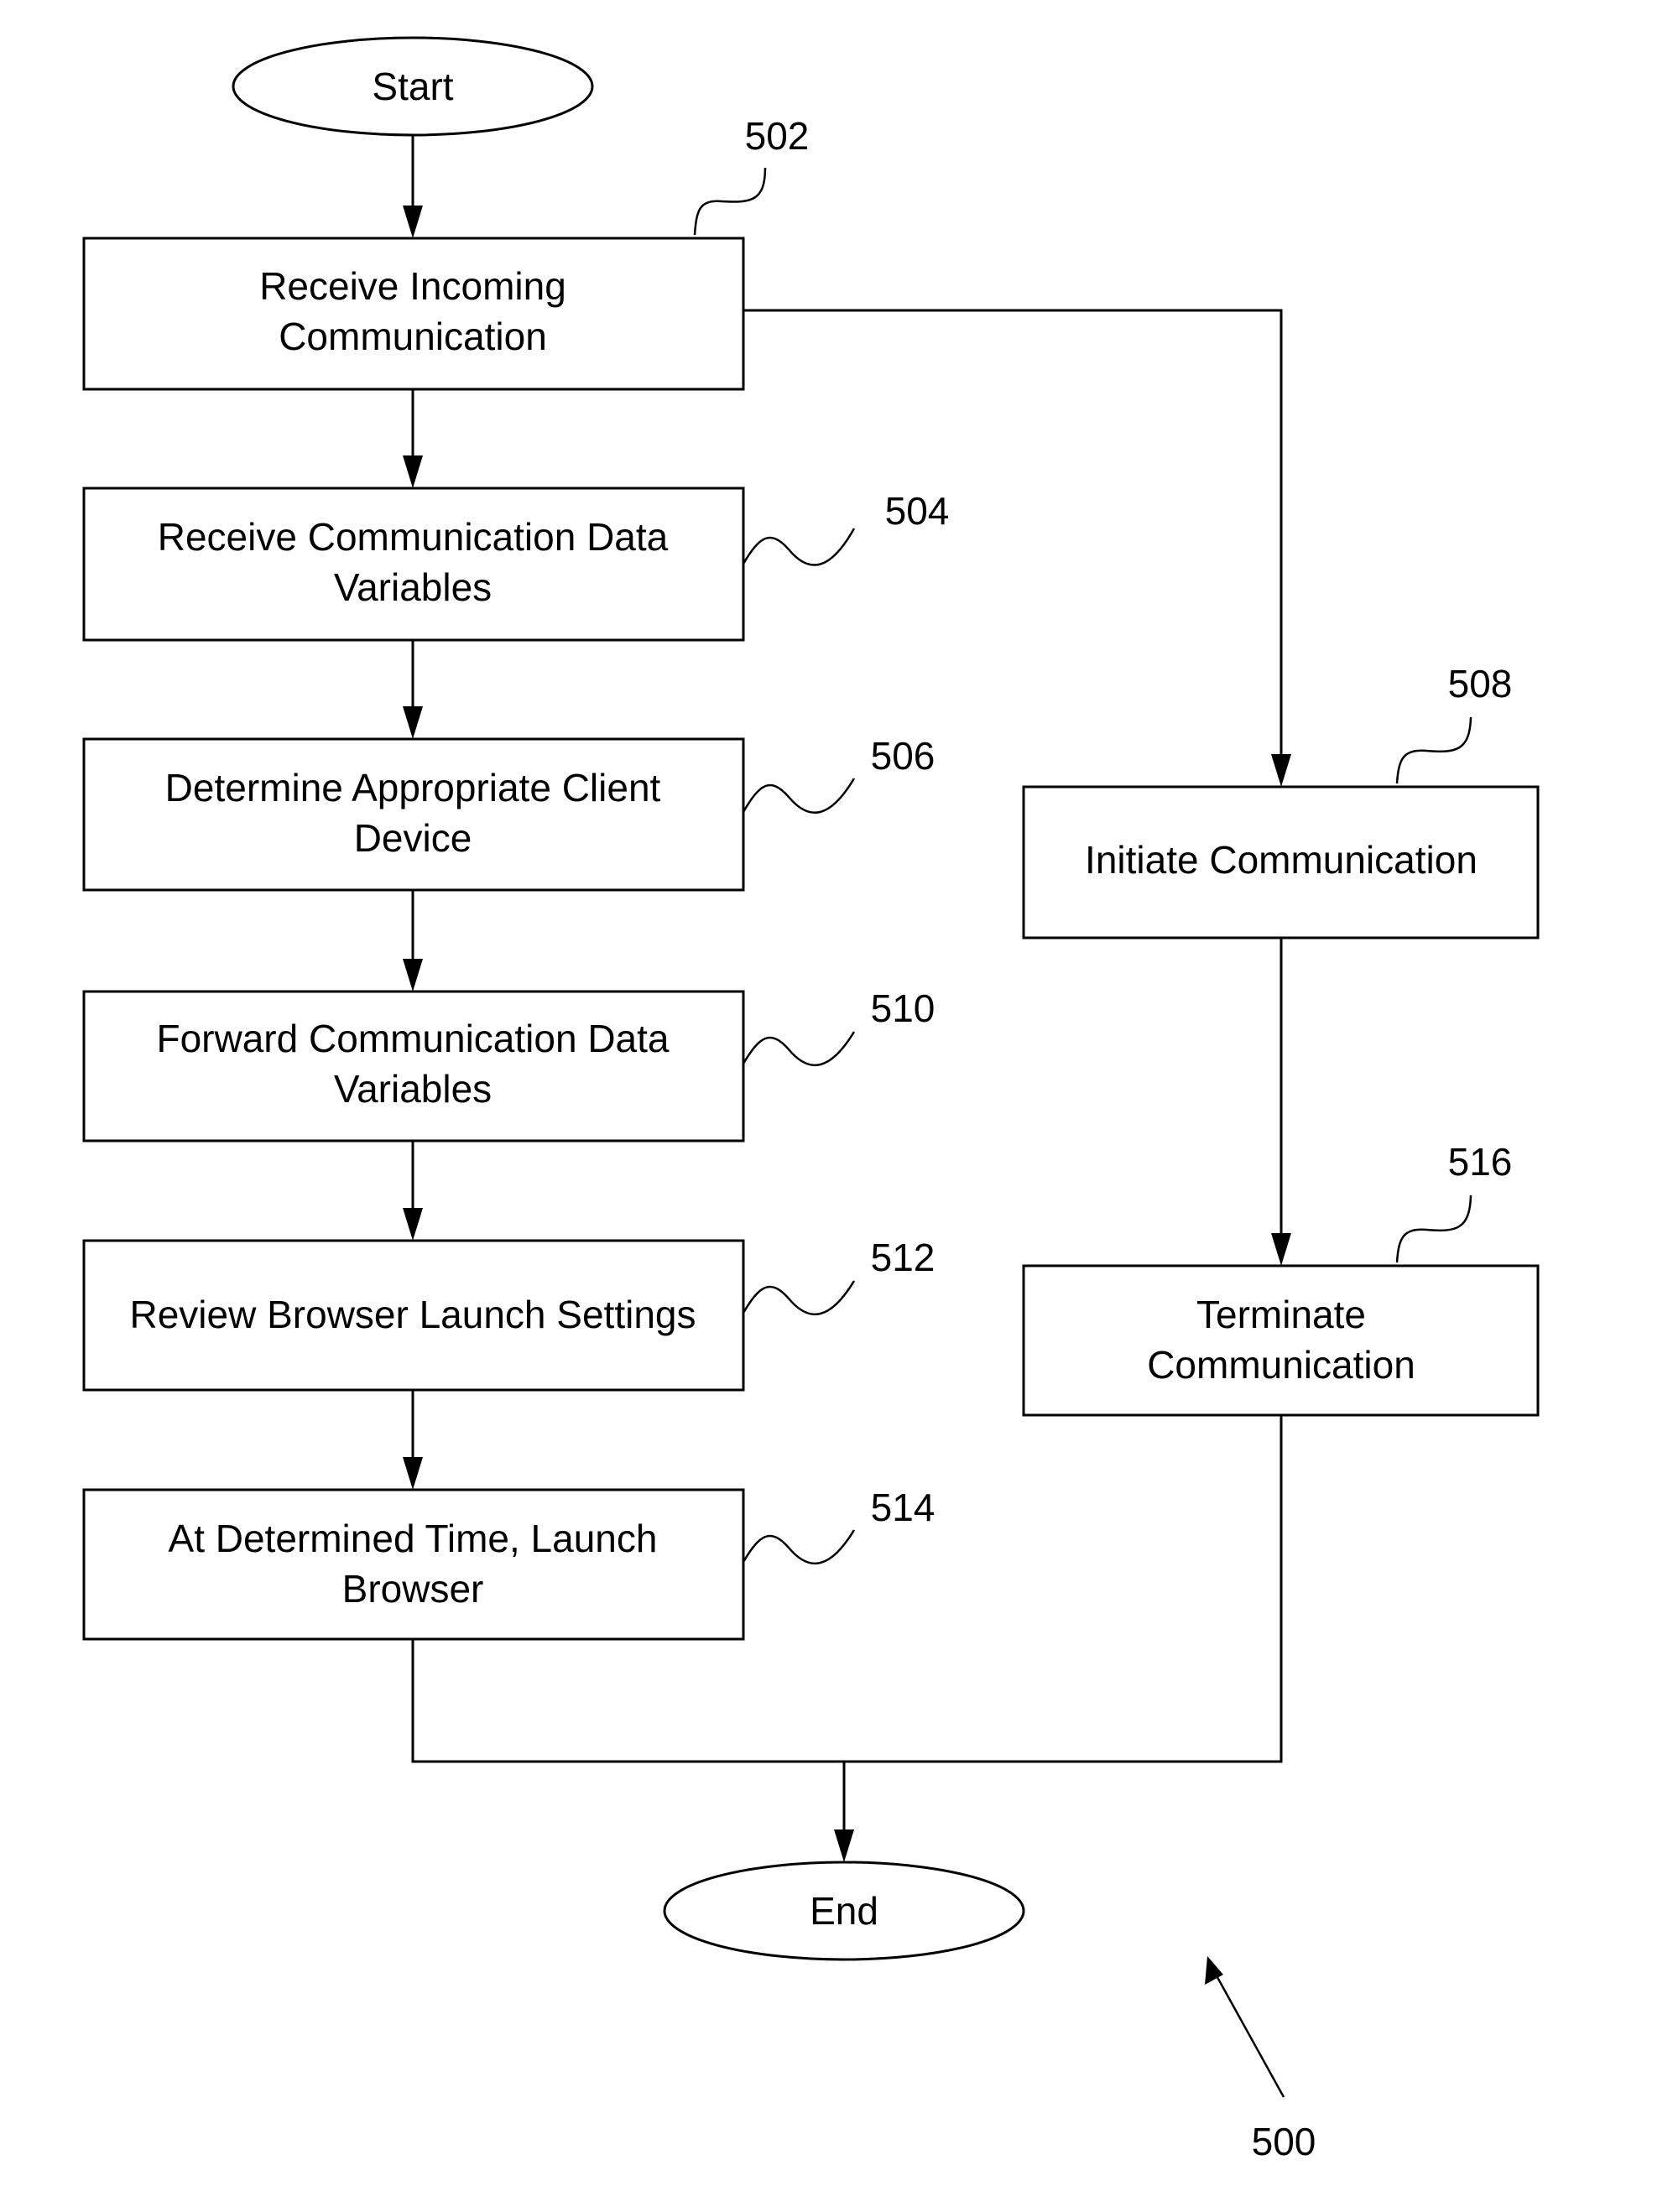  I want to click on ref-510: 510, so click(903, 1008).